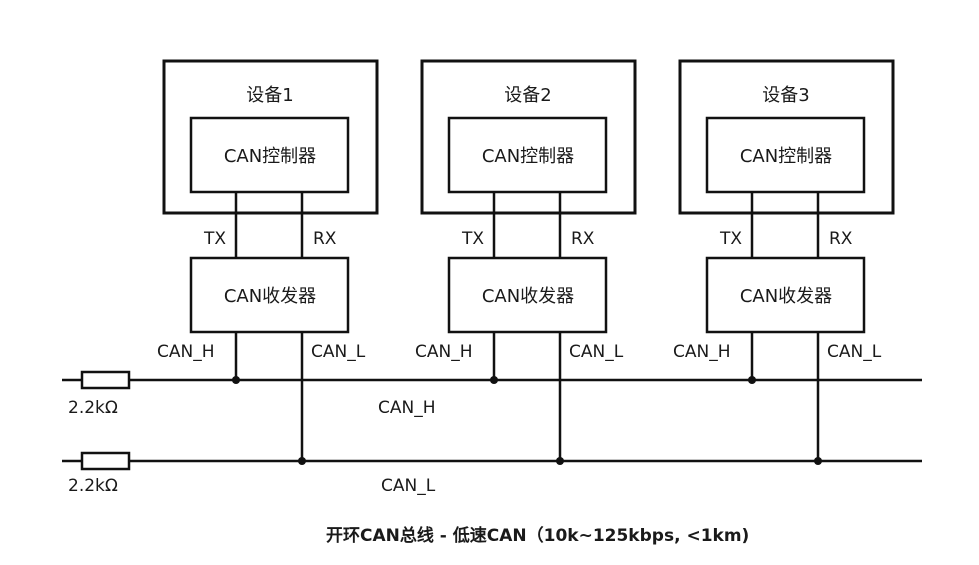 The width and height of the screenshot is (979, 565). What do you see at coordinates (93, 408) in the screenshot?
I see `can-h-resistor-label: 2.2kΩ` at bounding box center [93, 408].